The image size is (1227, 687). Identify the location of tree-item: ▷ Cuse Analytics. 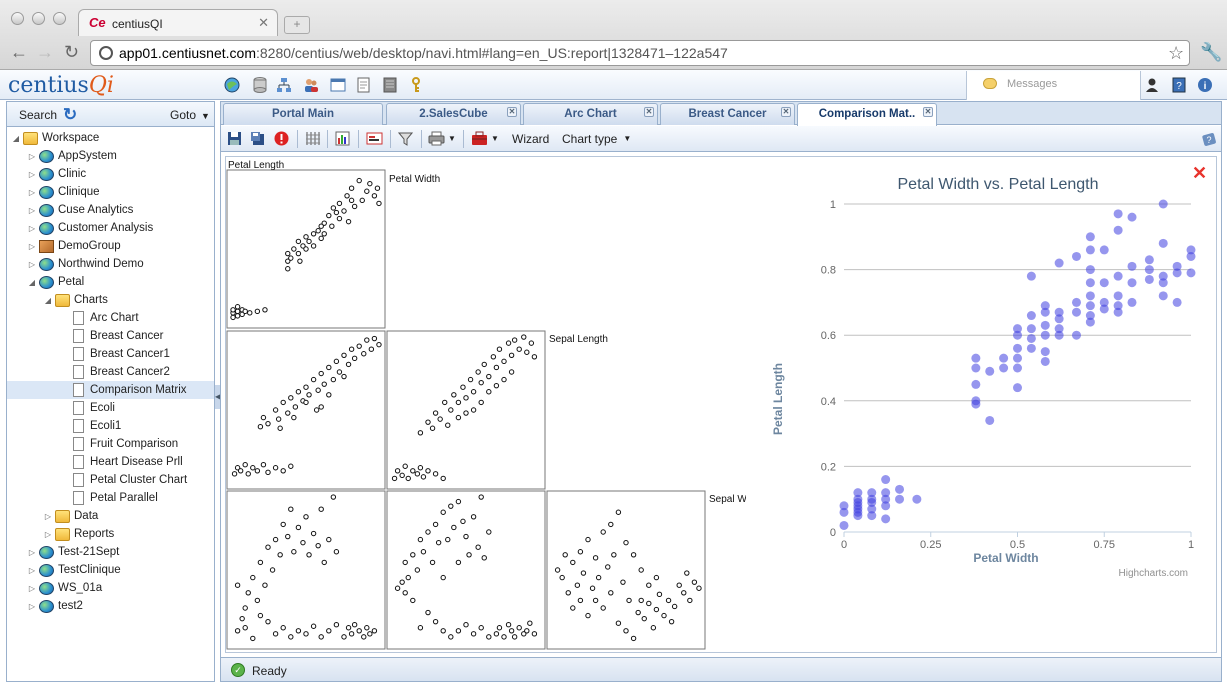
(80, 210).